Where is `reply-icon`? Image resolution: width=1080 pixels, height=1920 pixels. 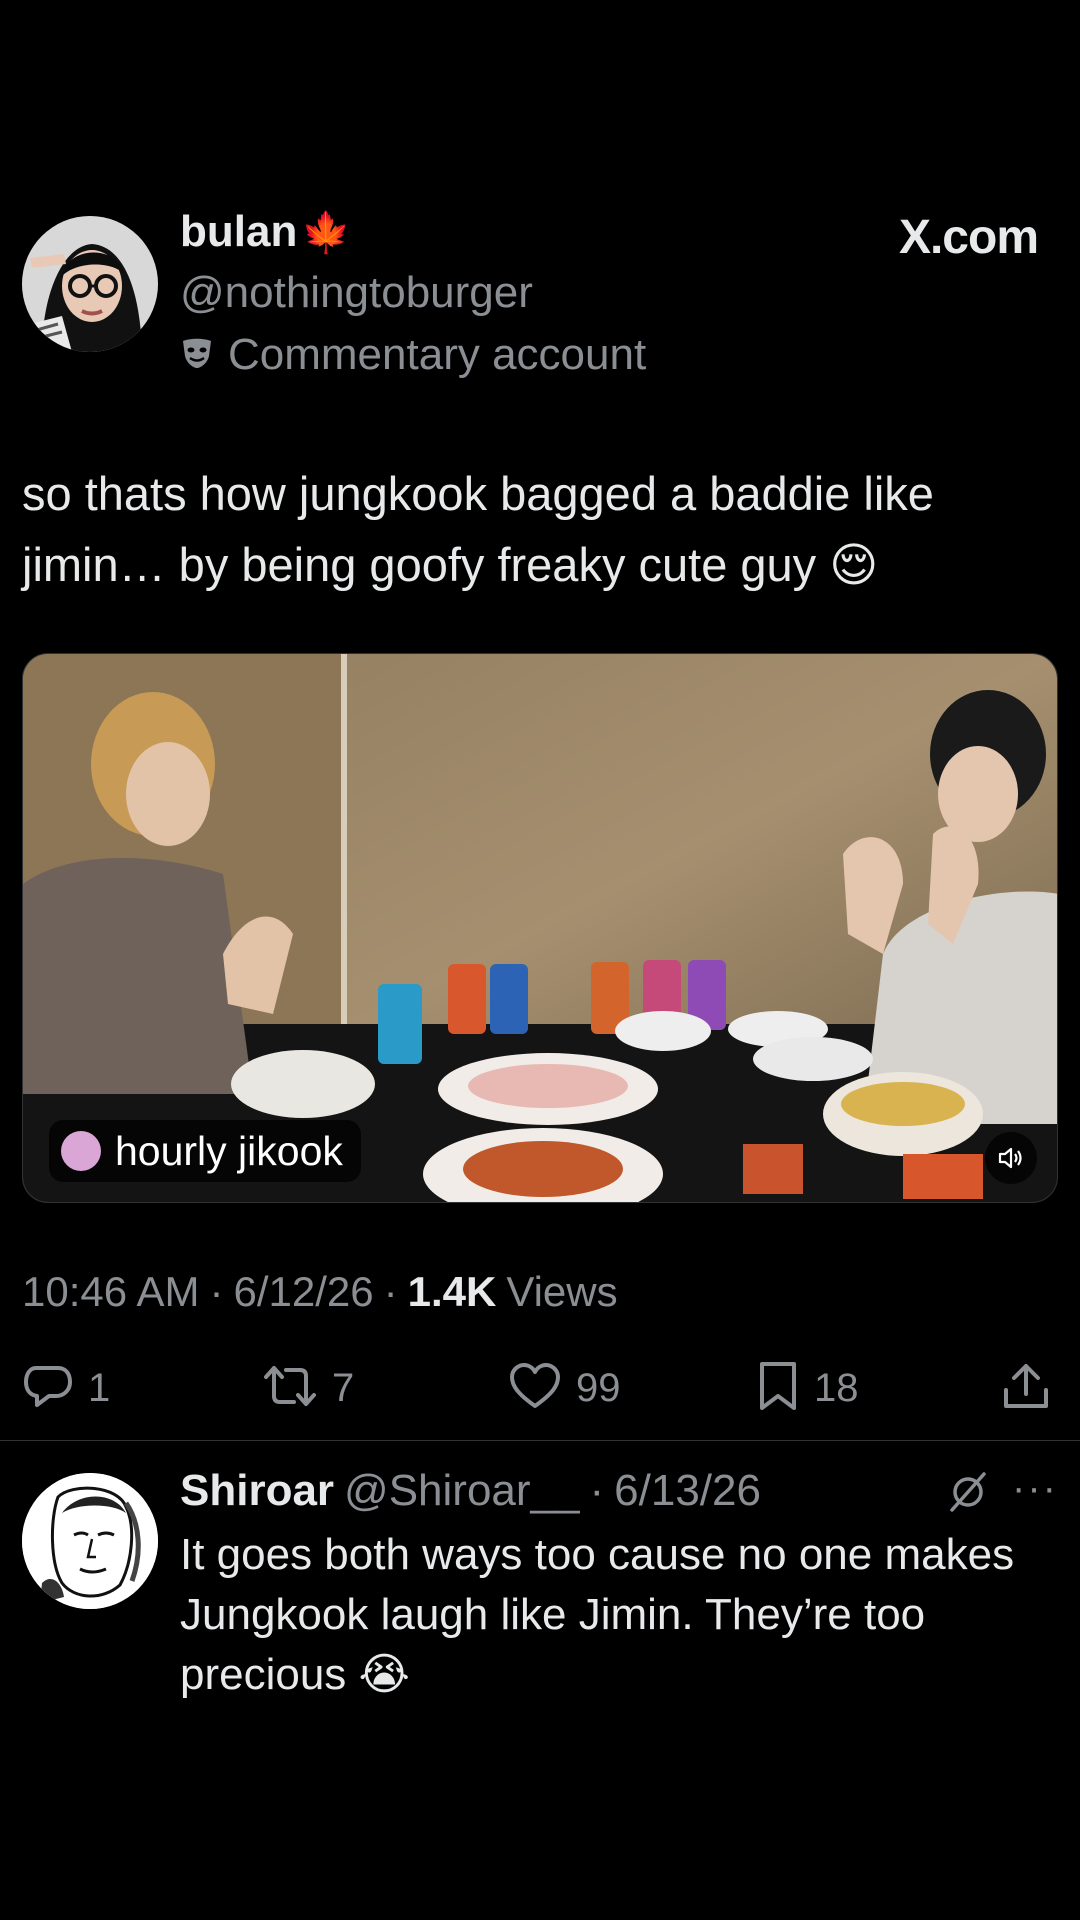
reply-icon is located at coordinates (48, 1388).